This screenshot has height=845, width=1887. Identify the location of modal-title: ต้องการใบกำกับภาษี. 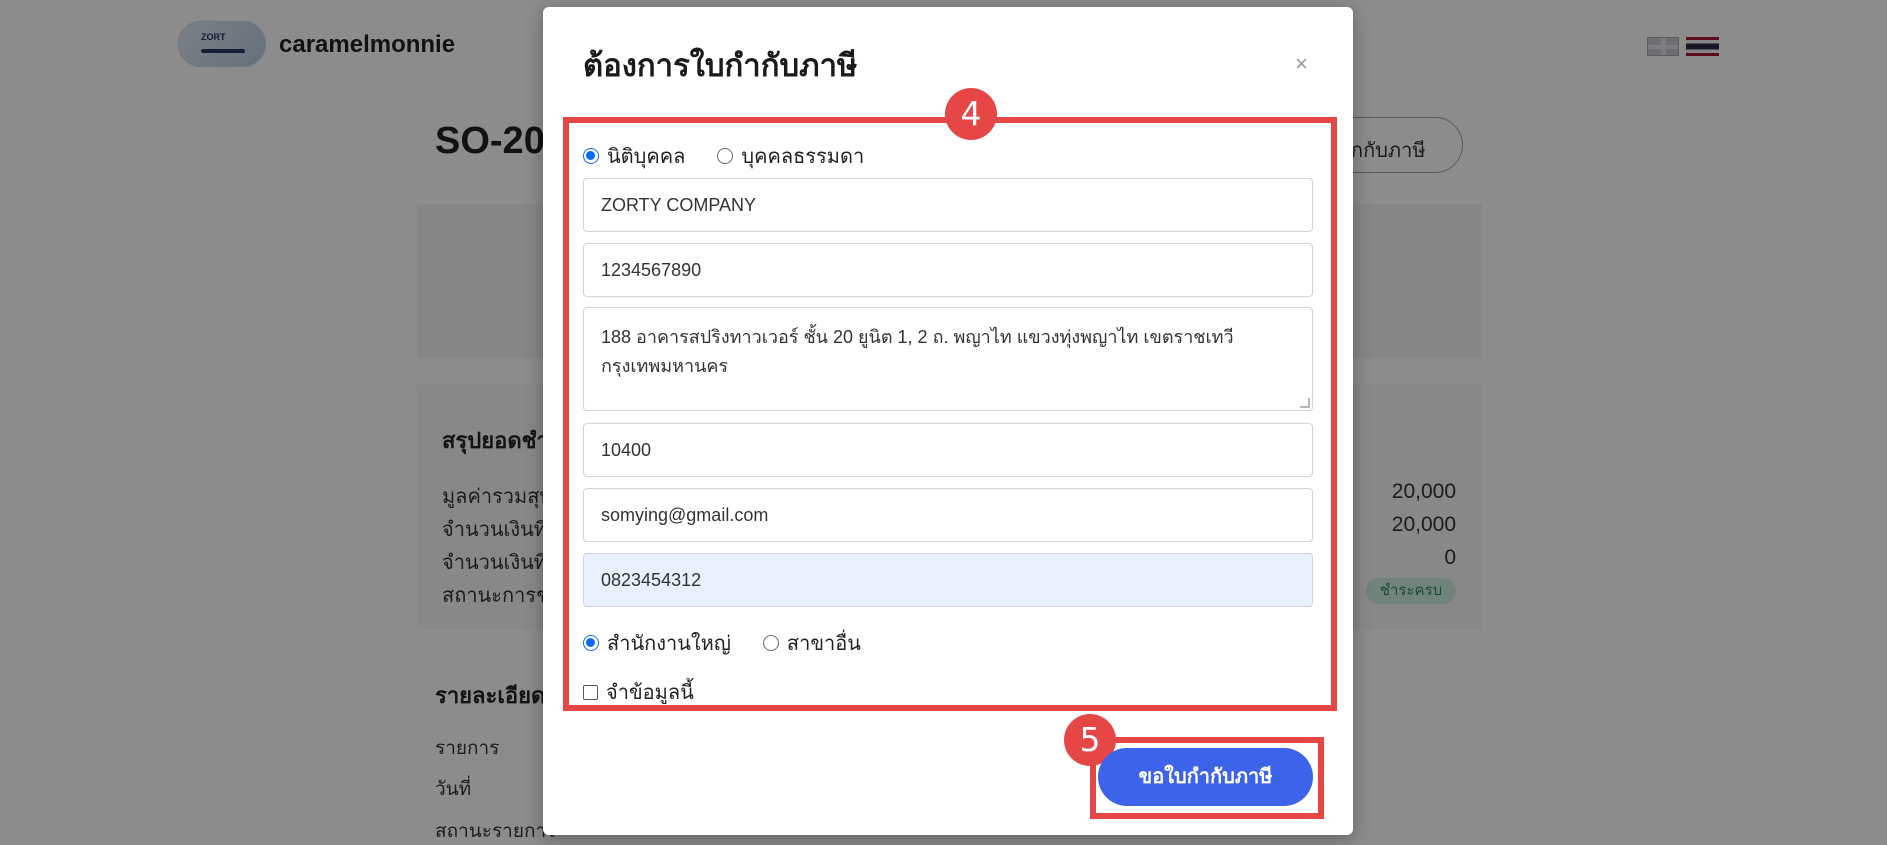
(720, 65).